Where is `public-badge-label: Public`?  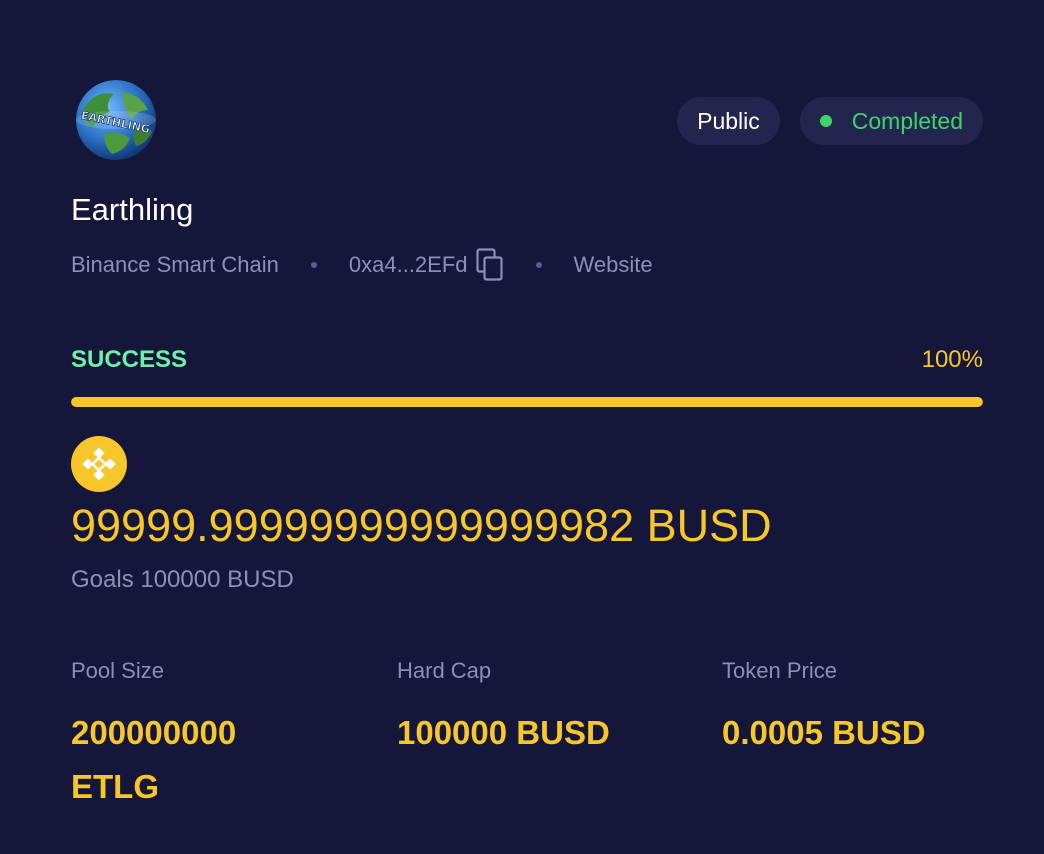
public-badge-label: Public is located at coordinates (728, 120).